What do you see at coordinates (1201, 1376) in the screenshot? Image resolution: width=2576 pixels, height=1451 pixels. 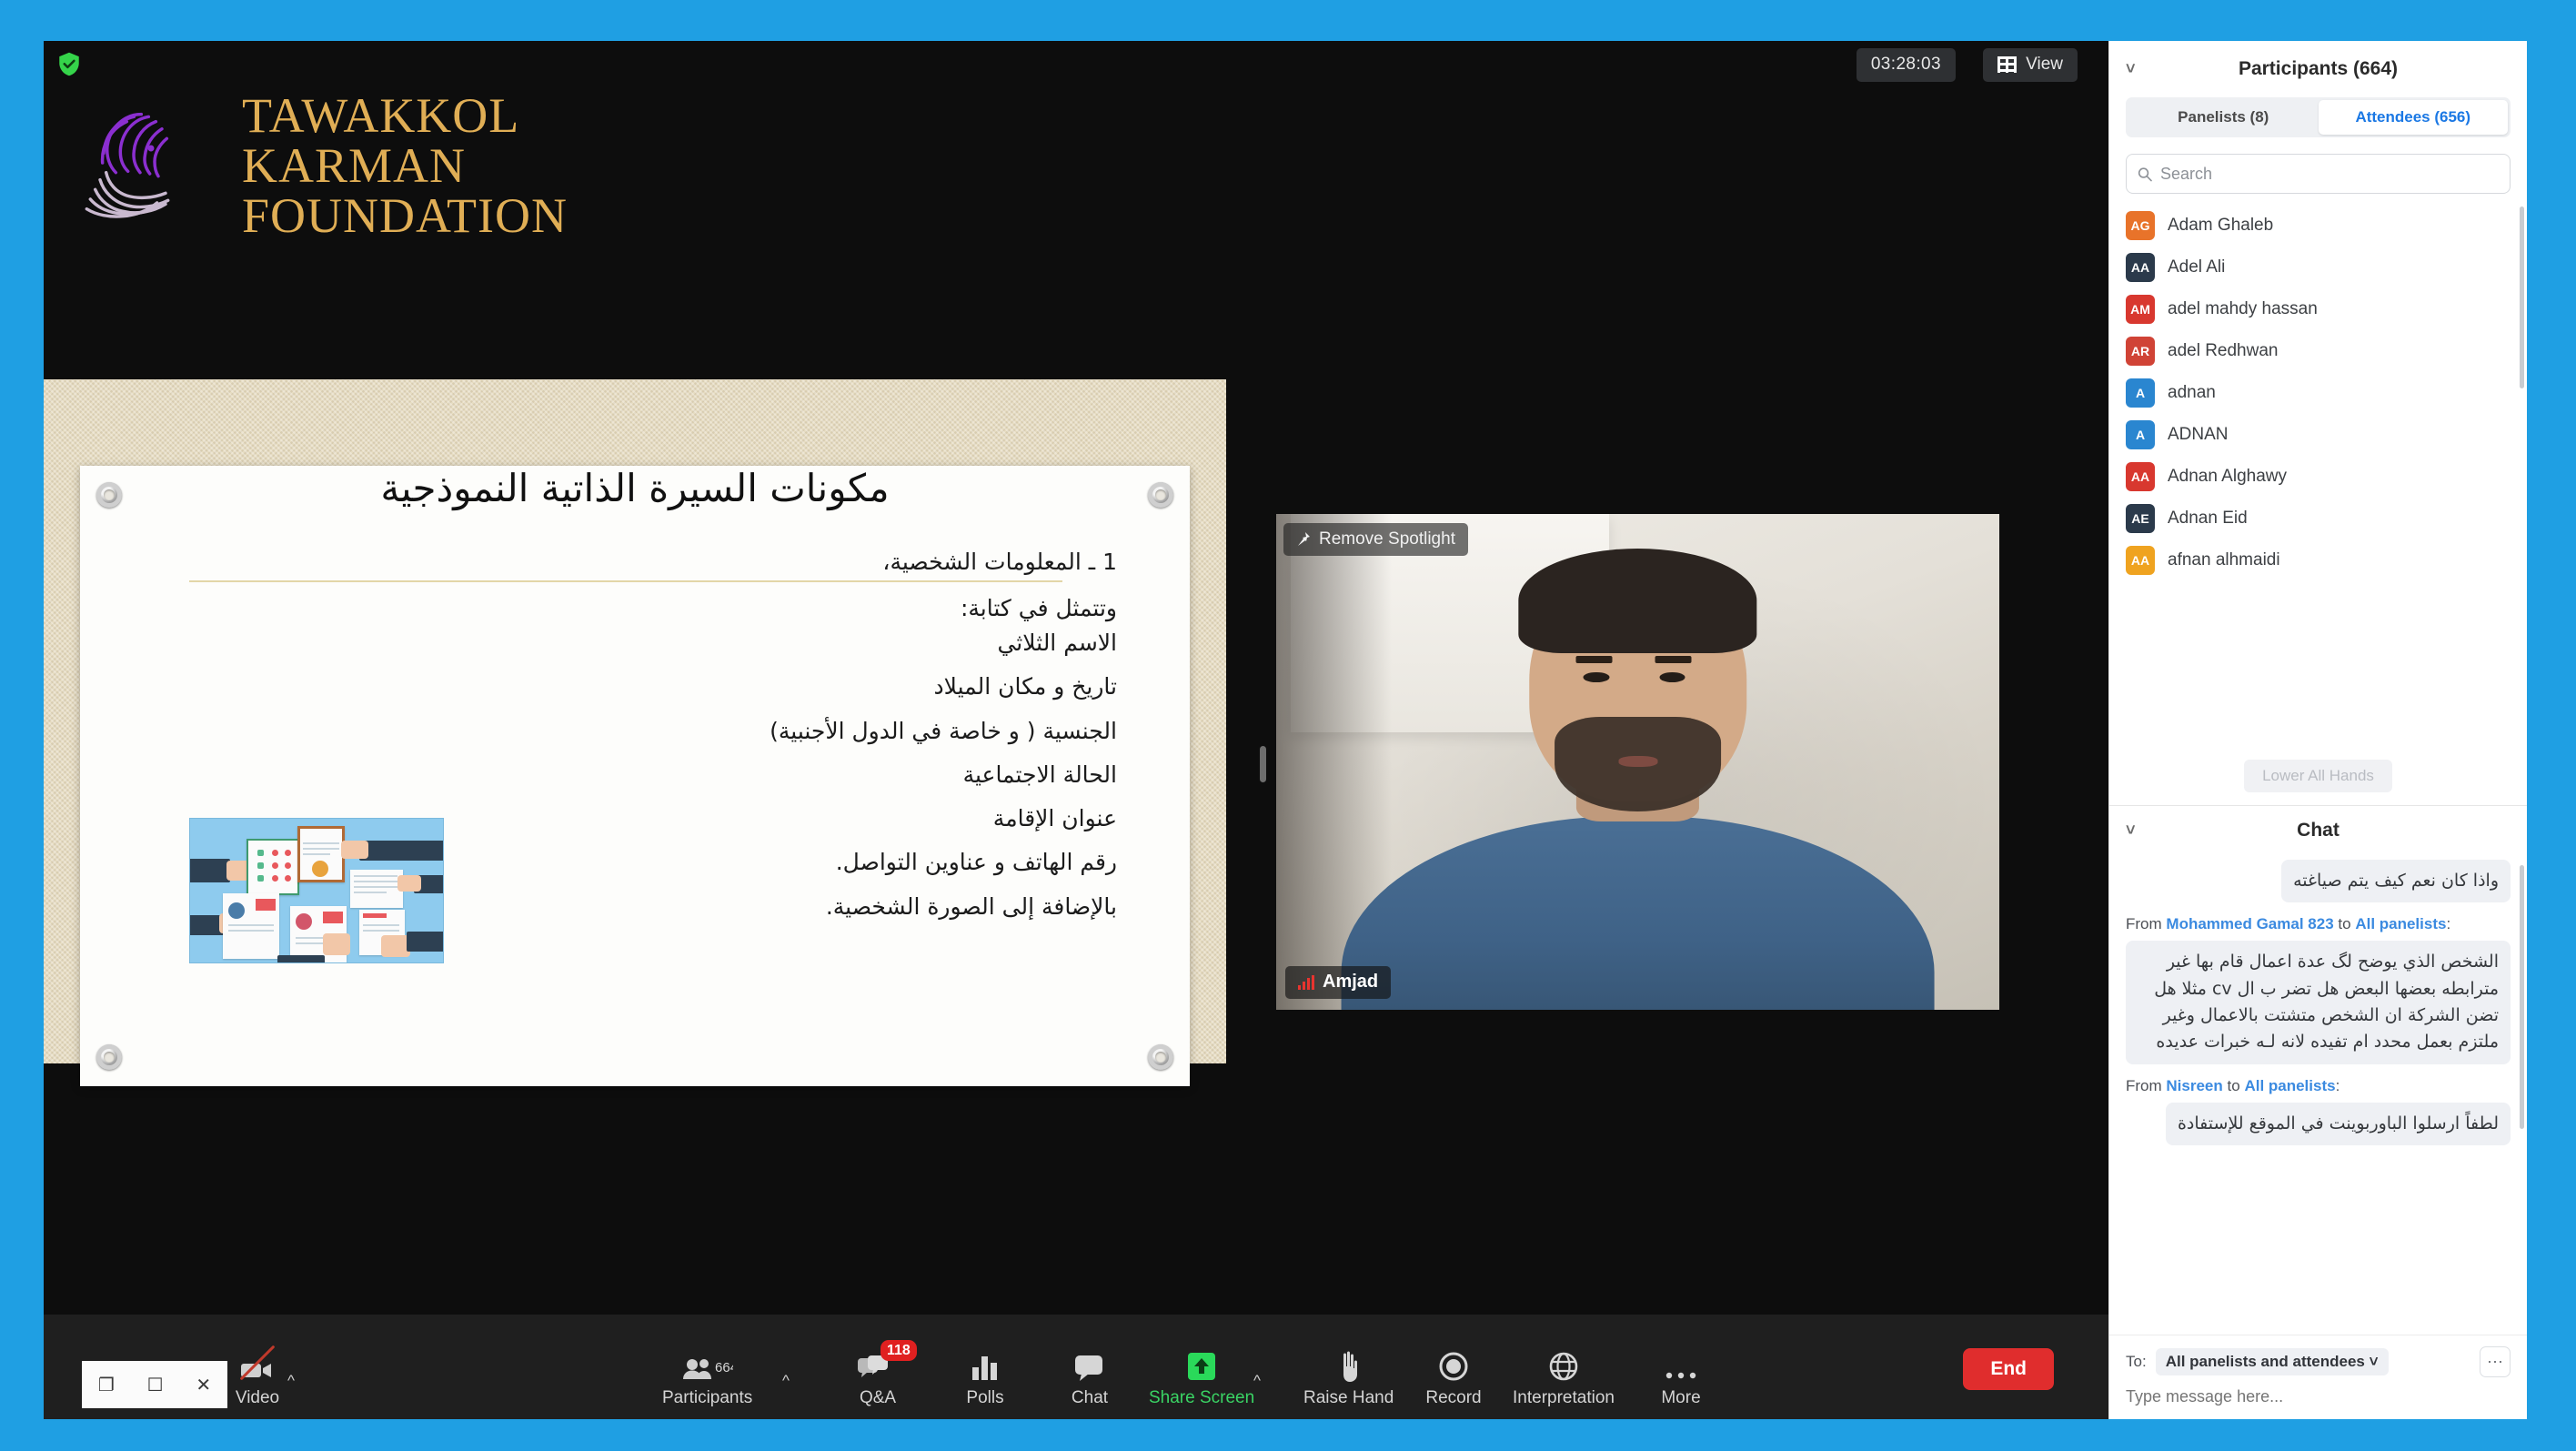 I see `share-screen-button: Share Screen` at bounding box center [1201, 1376].